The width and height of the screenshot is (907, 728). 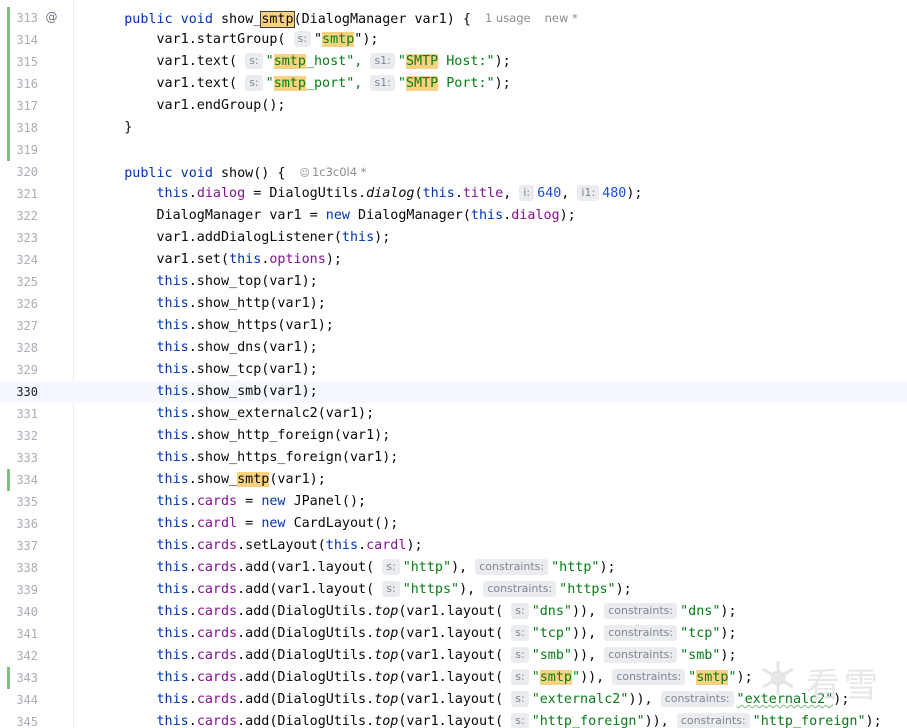 I want to click on code-text: public void show() {☺ 1c3c0l4 *, so click(x=229, y=173).